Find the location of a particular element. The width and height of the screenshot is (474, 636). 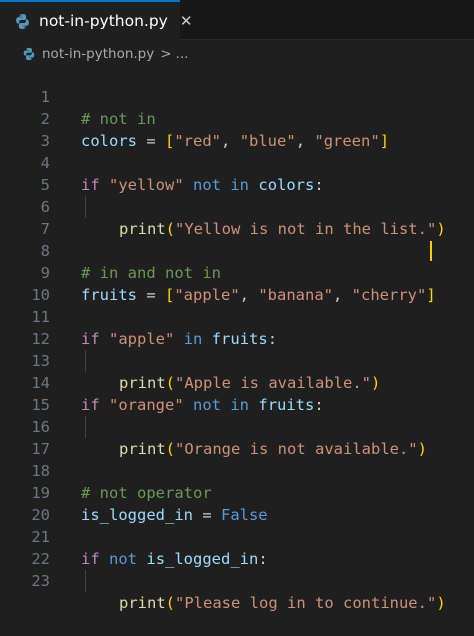

code-line: 6 is located at coordinates (237, 195).